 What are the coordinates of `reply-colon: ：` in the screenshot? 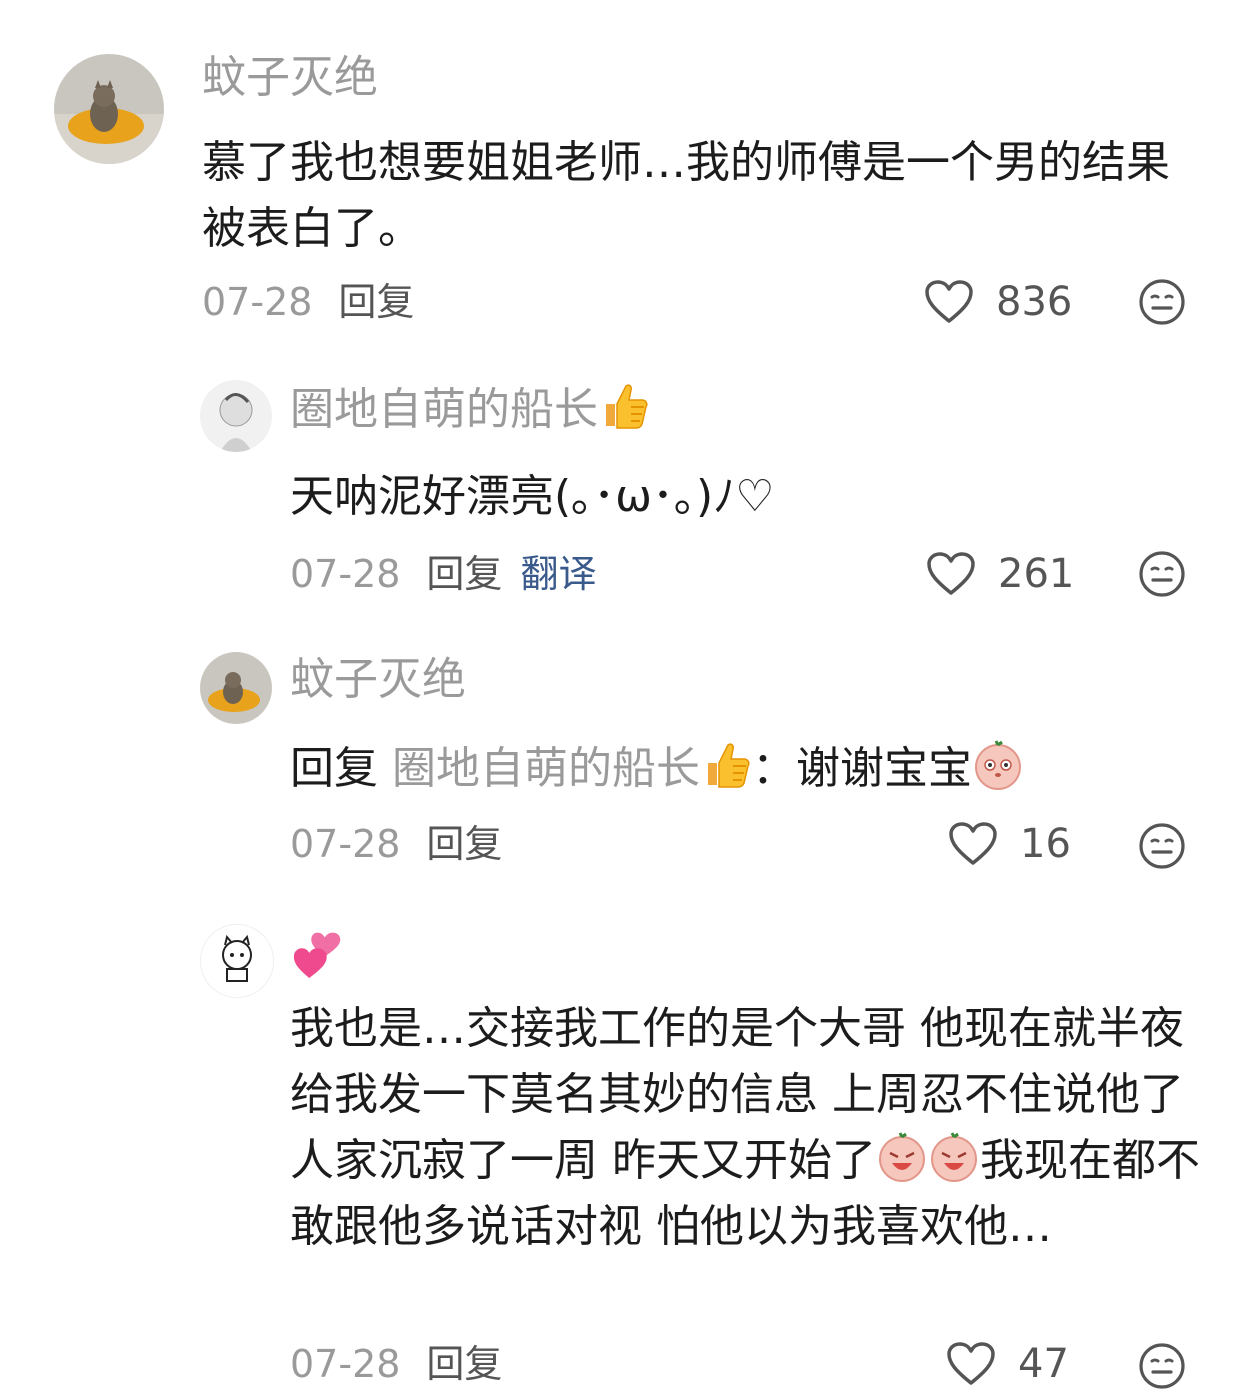 It's located at (774, 768).